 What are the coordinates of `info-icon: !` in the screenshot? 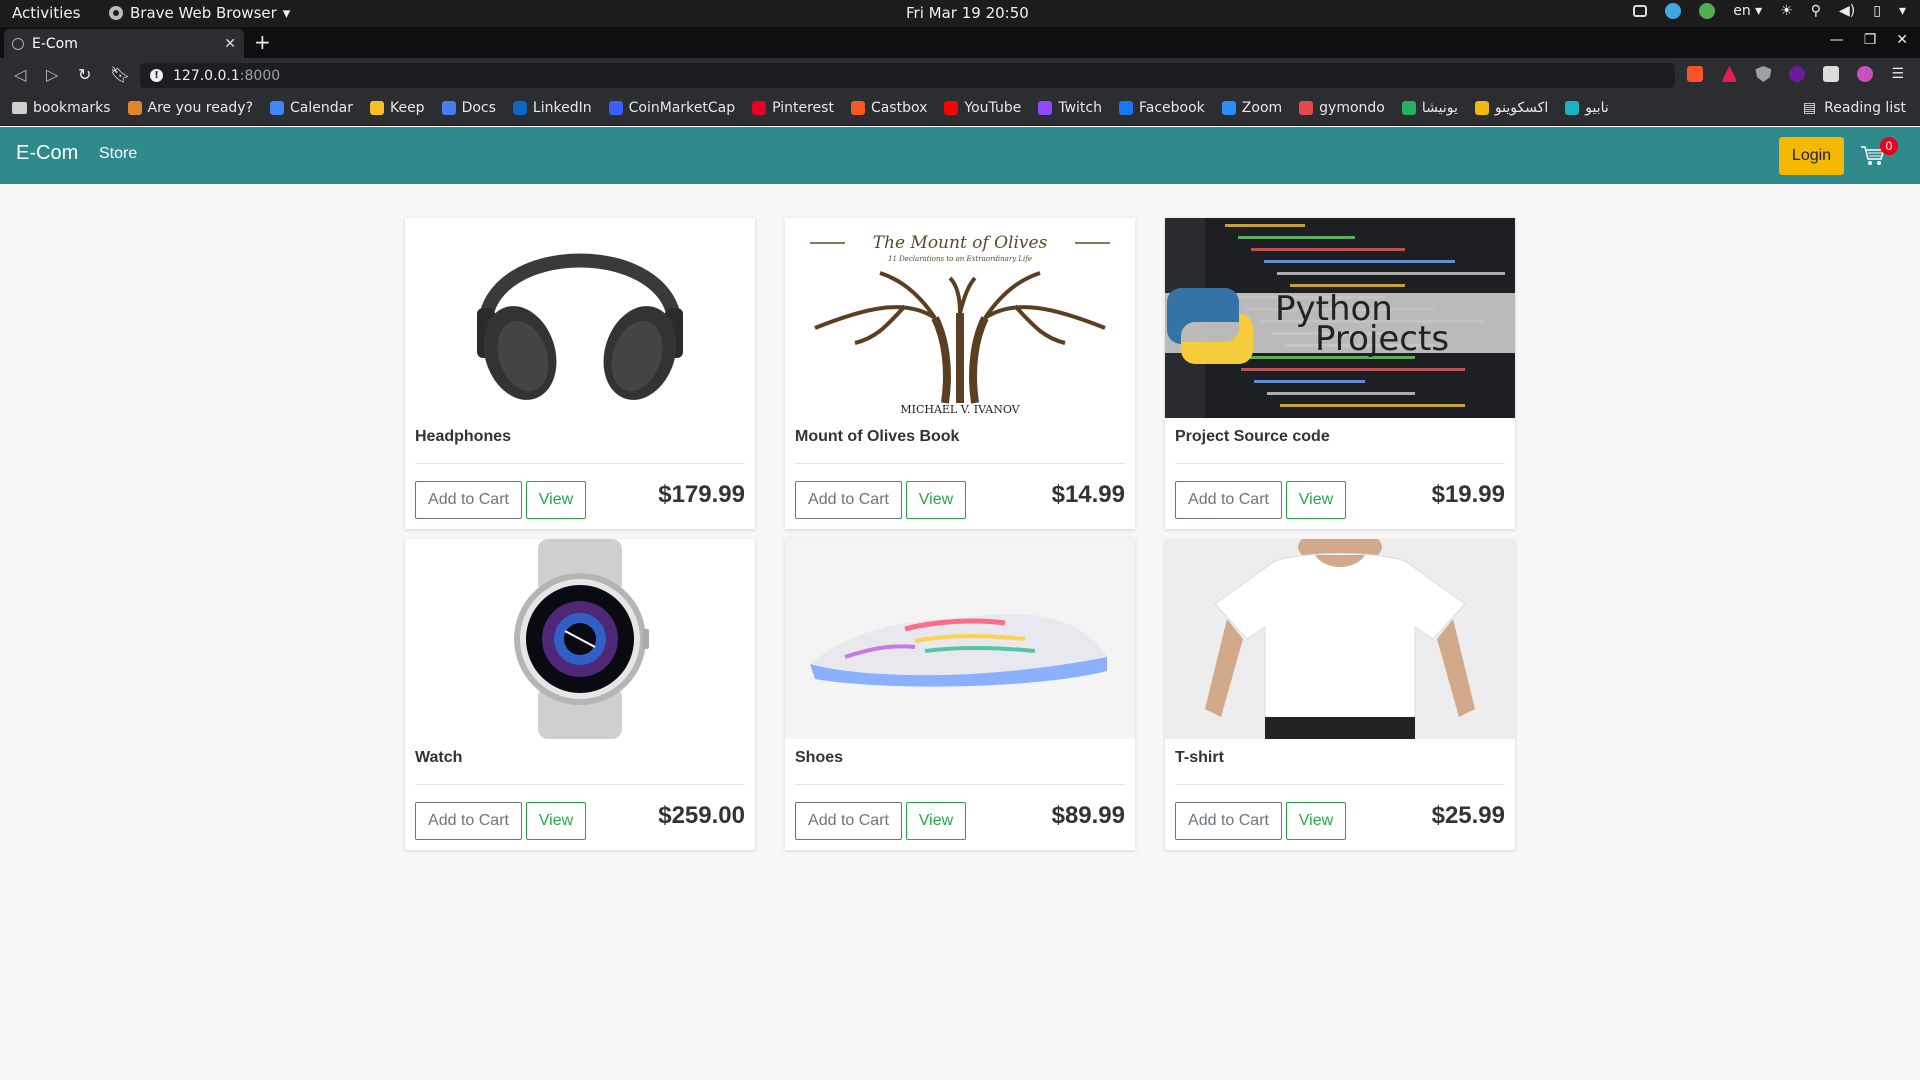 It's located at (156, 75).